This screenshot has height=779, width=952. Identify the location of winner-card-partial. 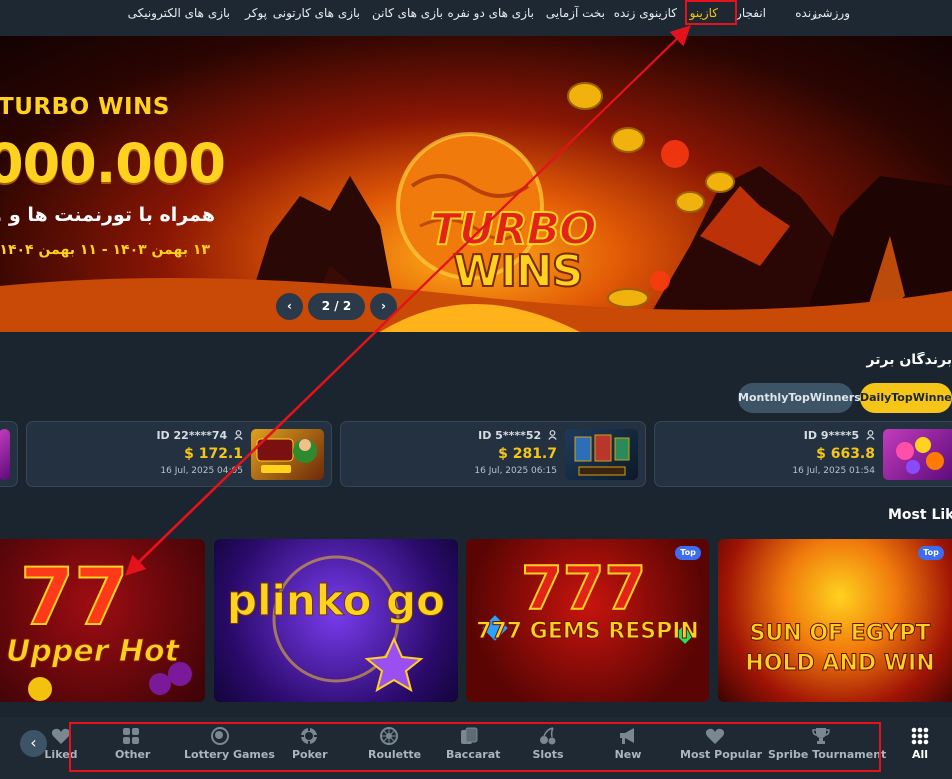
(9, 454).